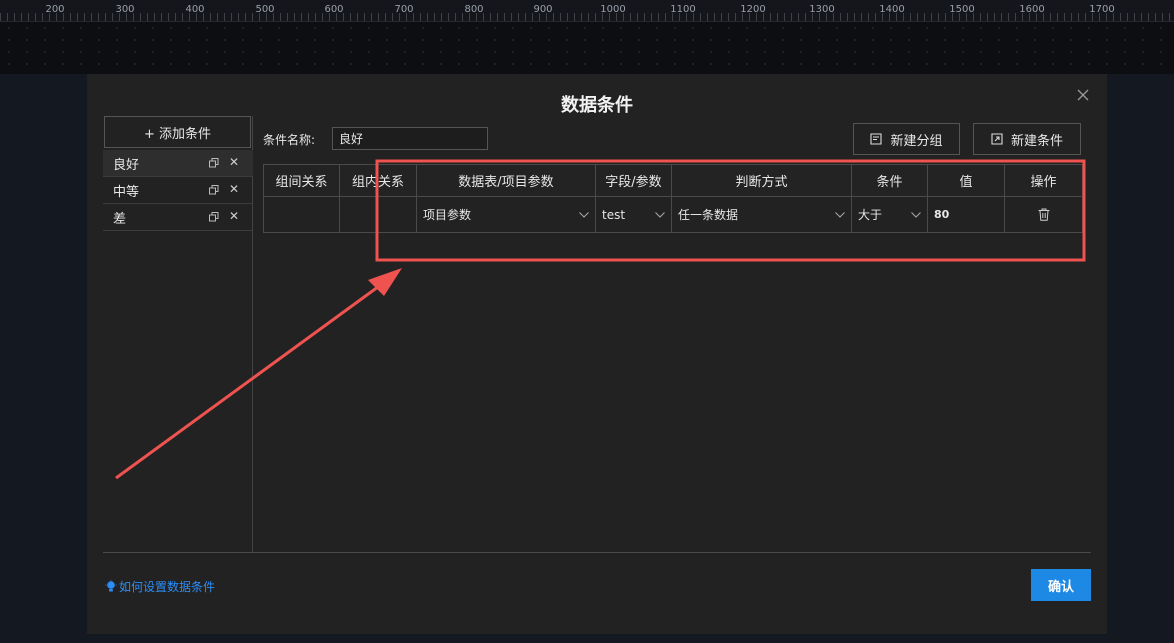 The image size is (1174, 643). What do you see at coordinates (404, 9) in the screenshot?
I see `ruler-label: 700` at bounding box center [404, 9].